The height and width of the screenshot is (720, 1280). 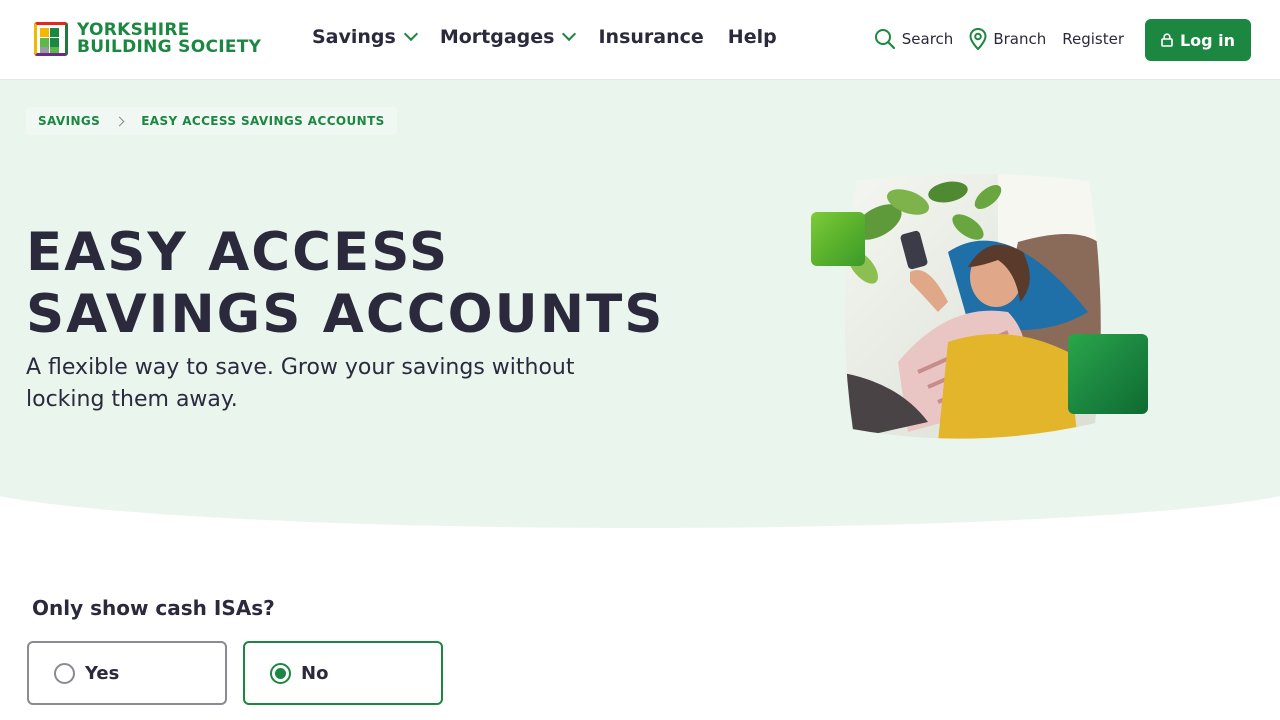 I want to click on nav-item-mortgages: Mortgages, so click(x=508, y=37).